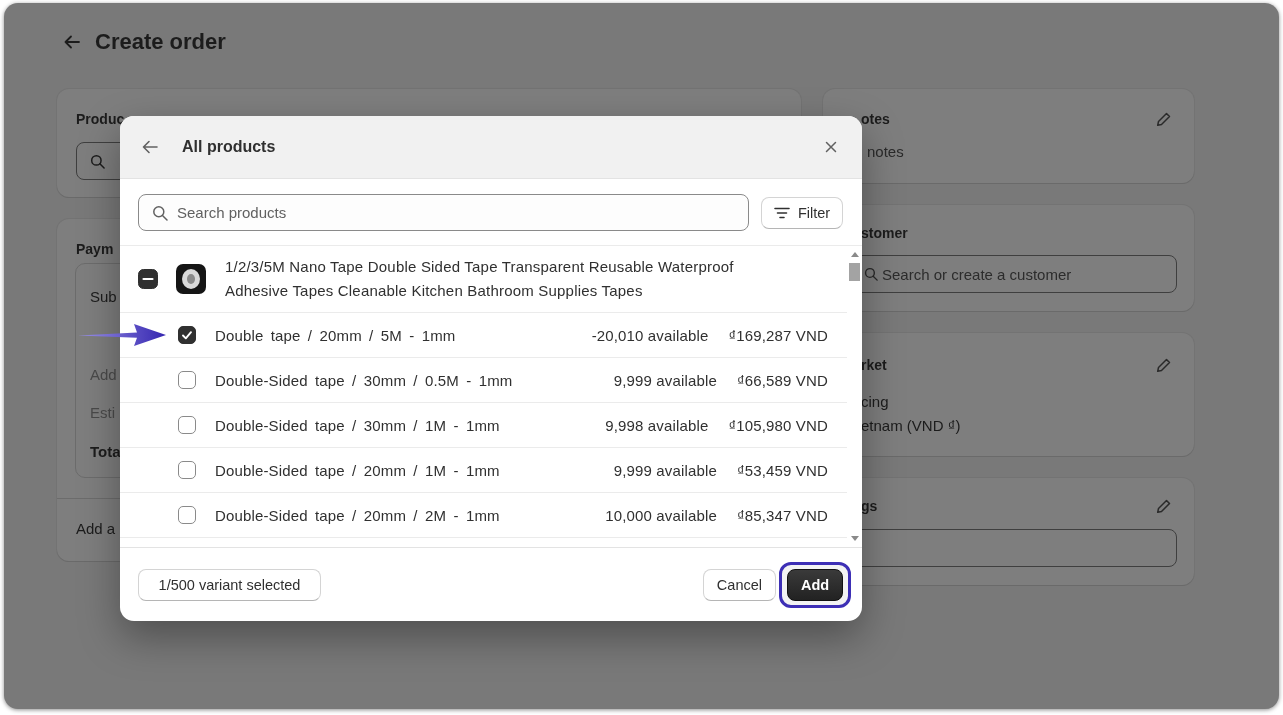 The height and width of the screenshot is (715, 1283). What do you see at coordinates (854, 272) in the screenshot?
I see `scrollbar-thumb` at bounding box center [854, 272].